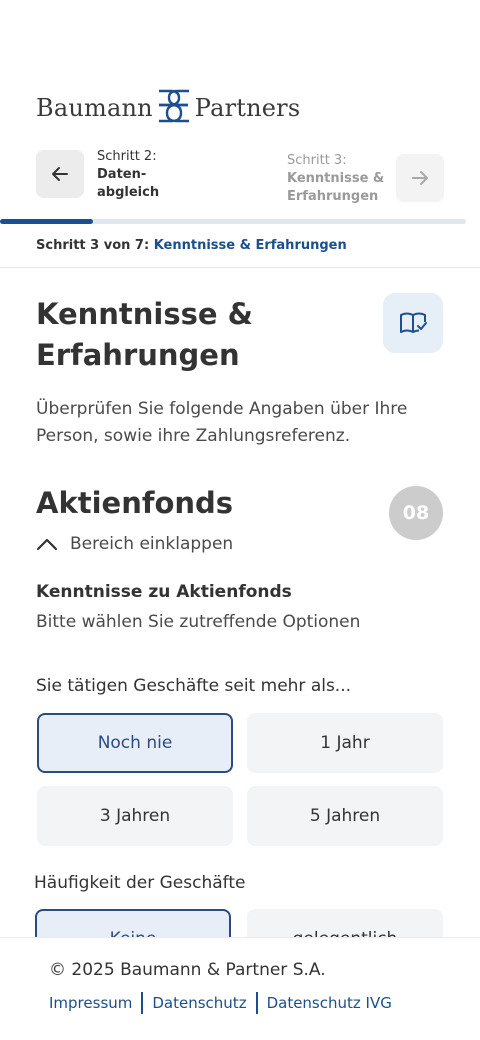  I want to click on knowledge-subtext: Bitte wählen Sie zutreffende Optionen, so click(198, 622).